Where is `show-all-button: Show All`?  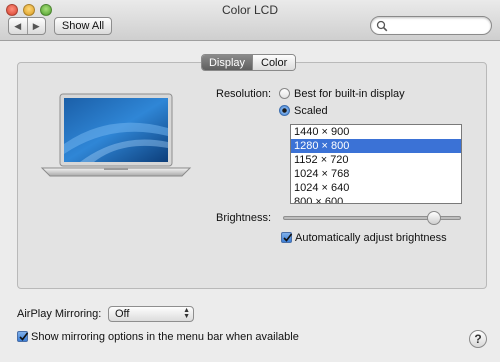
show-all-button: Show All is located at coordinates (83, 26).